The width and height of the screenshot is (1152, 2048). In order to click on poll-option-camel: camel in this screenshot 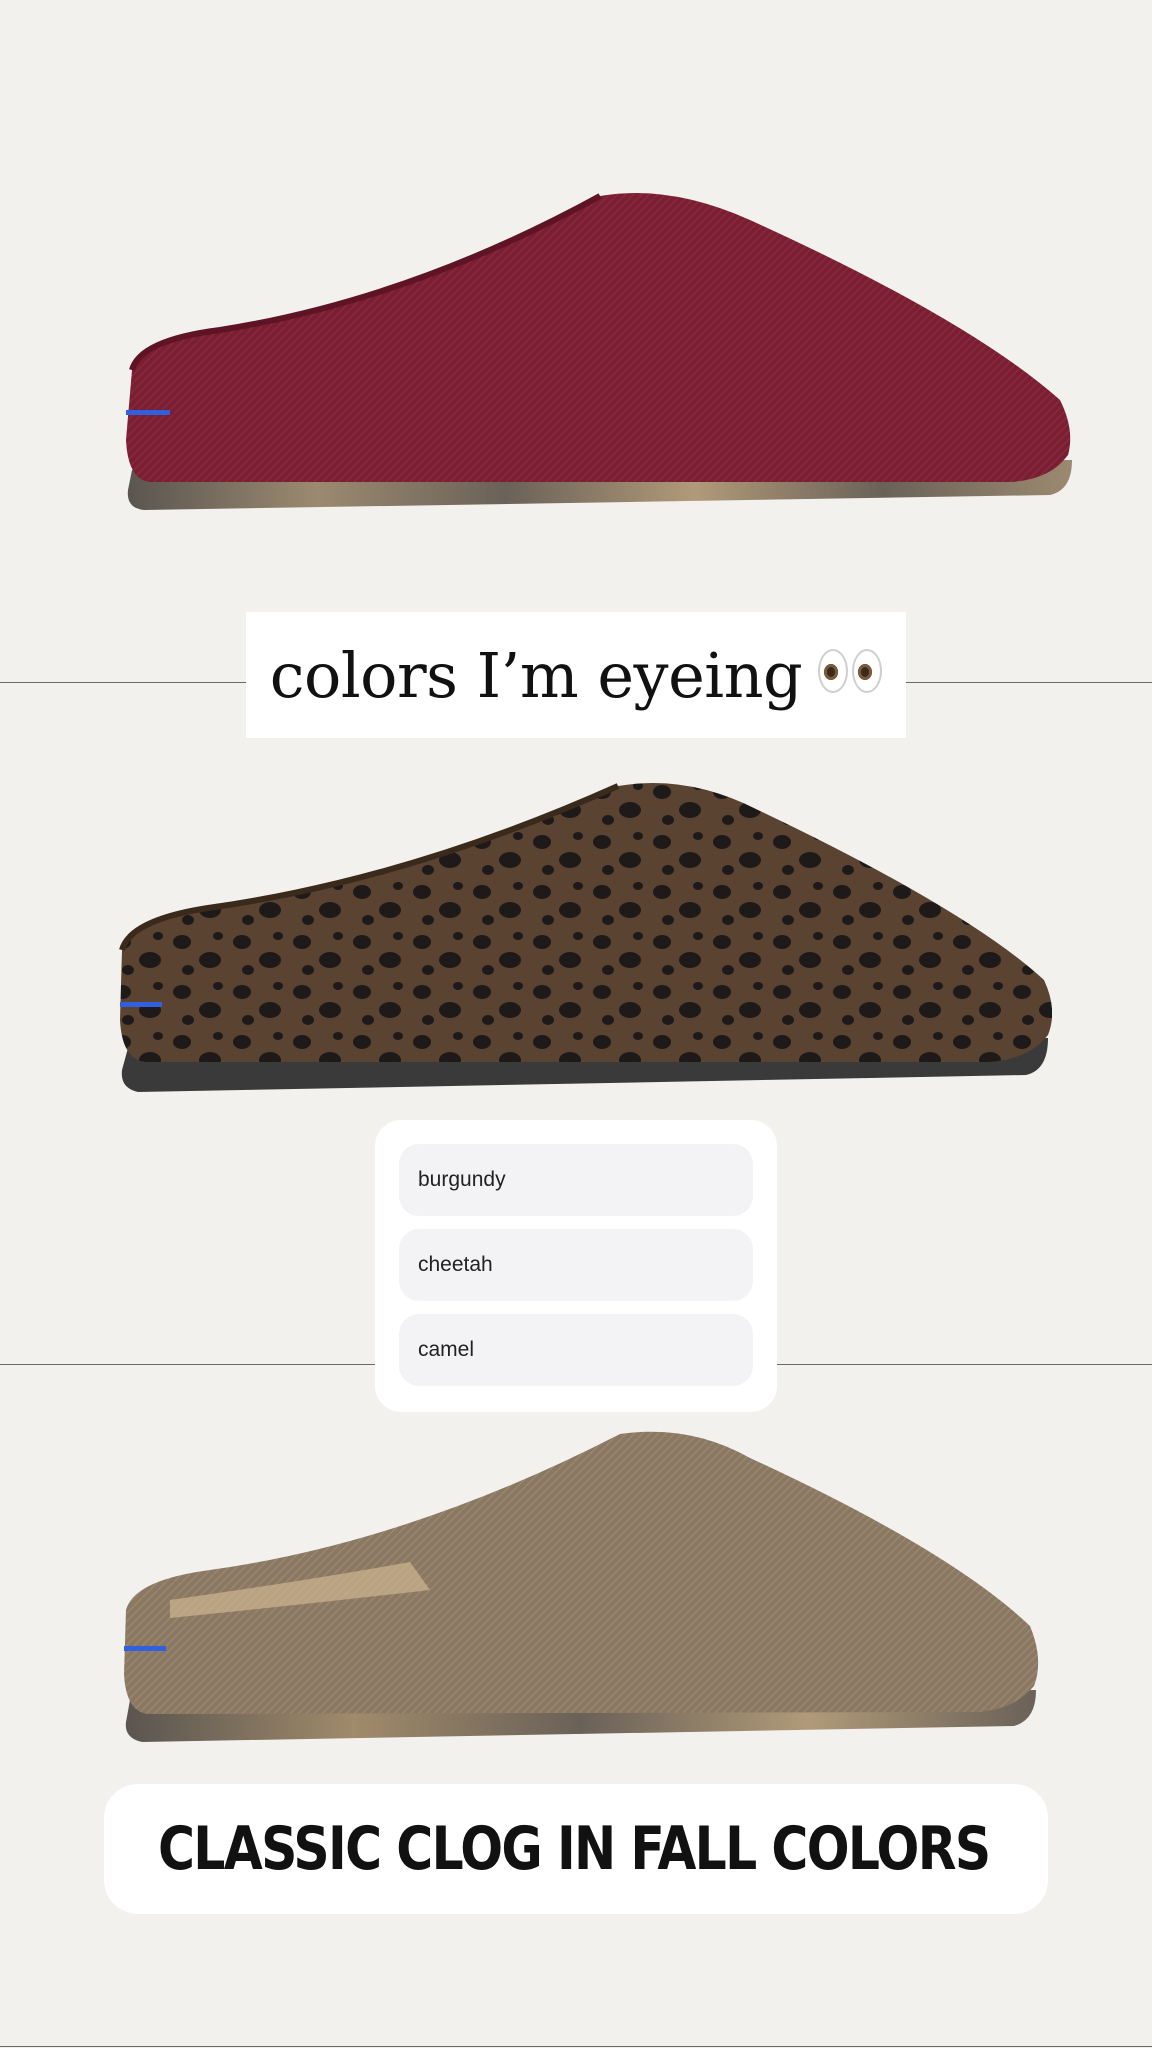, I will do `click(576, 1350)`.